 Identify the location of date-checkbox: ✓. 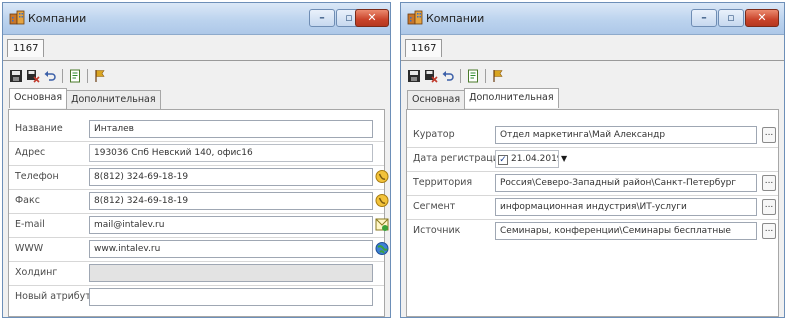
(503, 160).